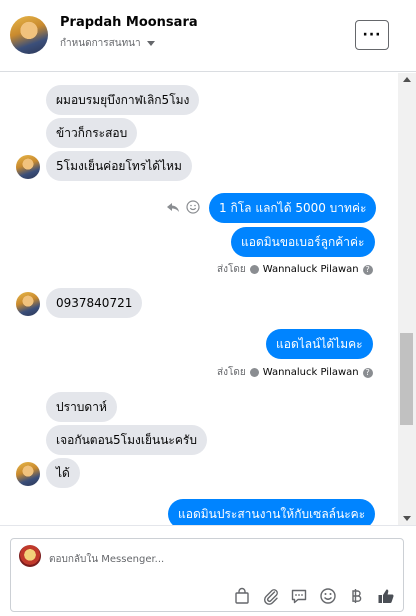  Describe the element at coordinates (173, 207) in the screenshot. I see `reply-icon` at that location.